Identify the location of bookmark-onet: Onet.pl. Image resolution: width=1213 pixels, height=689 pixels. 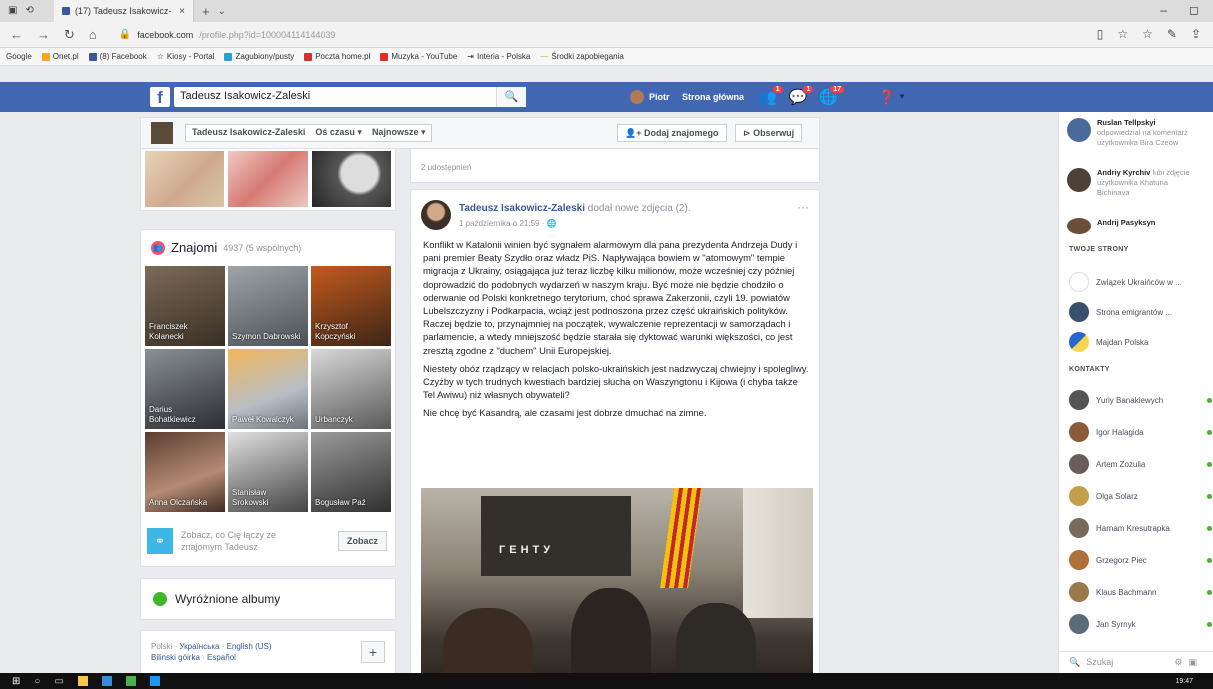
(60, 56).